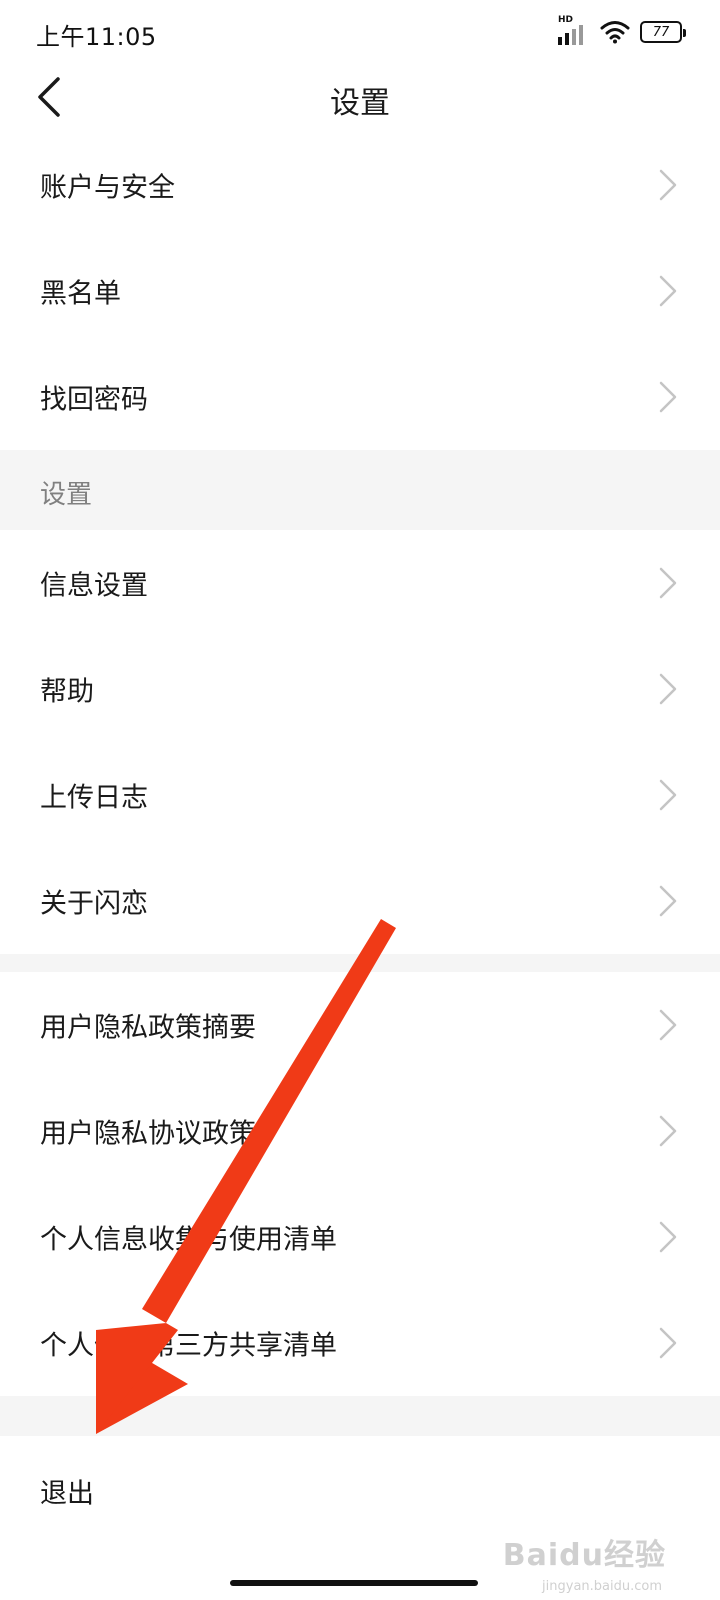 Image resolution: width=720 pixels, height=1600 pixels. Describe the element at coordinates (188, 1346) in the screenshot. I see `row-label: 个人信息第三方共享清单` at that location.